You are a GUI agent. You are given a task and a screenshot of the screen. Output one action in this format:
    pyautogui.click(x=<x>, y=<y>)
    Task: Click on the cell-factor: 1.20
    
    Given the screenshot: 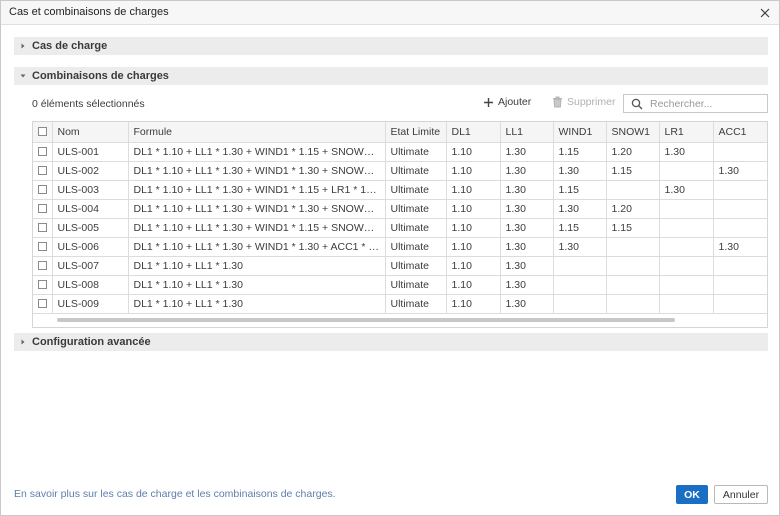 What is the action you would take?
    pyautogui.click(x=633, y=152)
    